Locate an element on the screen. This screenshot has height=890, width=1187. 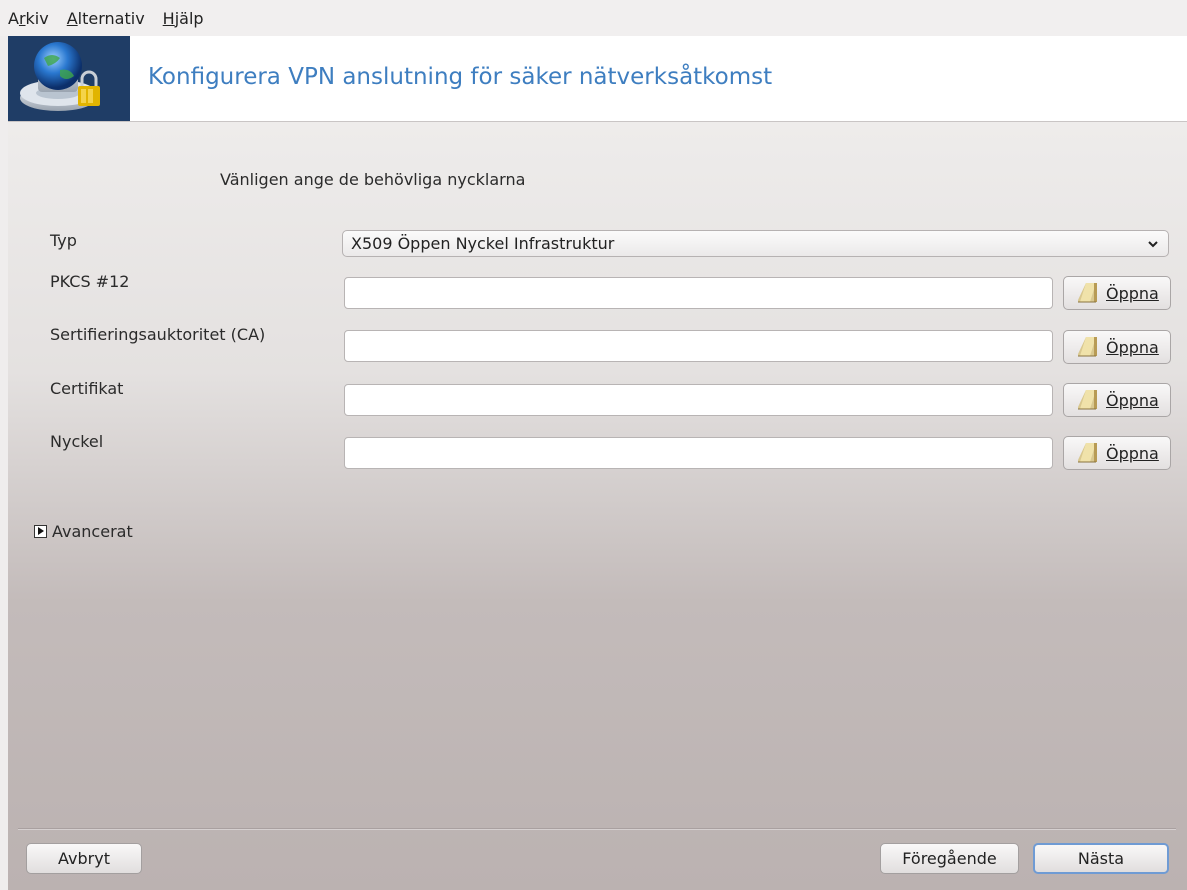
next-button: Nästa is located at coordinates (1101, 858).